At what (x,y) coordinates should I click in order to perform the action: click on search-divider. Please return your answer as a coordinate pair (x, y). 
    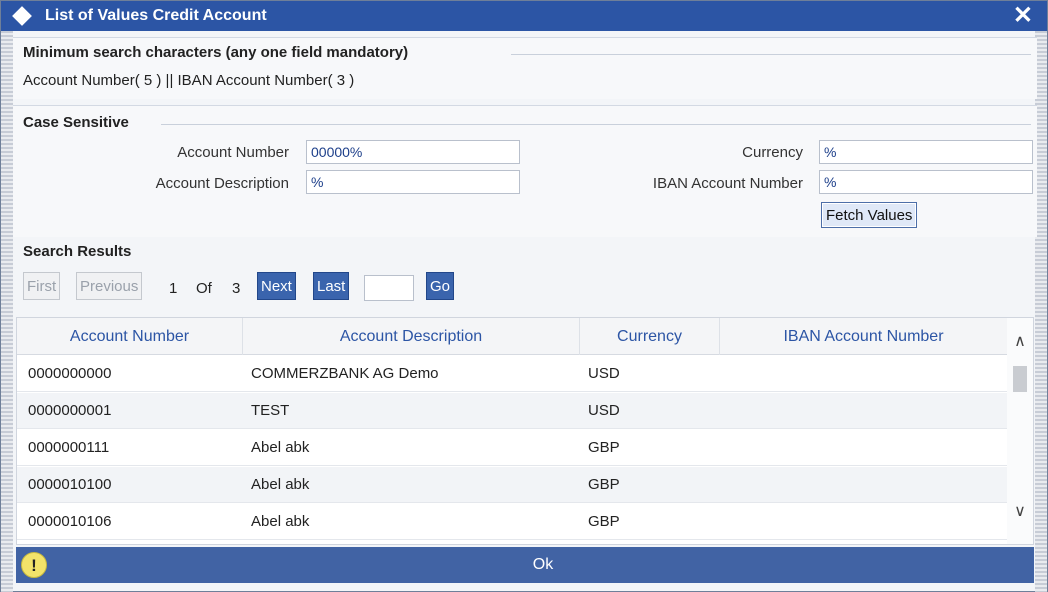
    Looking at the image, I should click on (596, 124).